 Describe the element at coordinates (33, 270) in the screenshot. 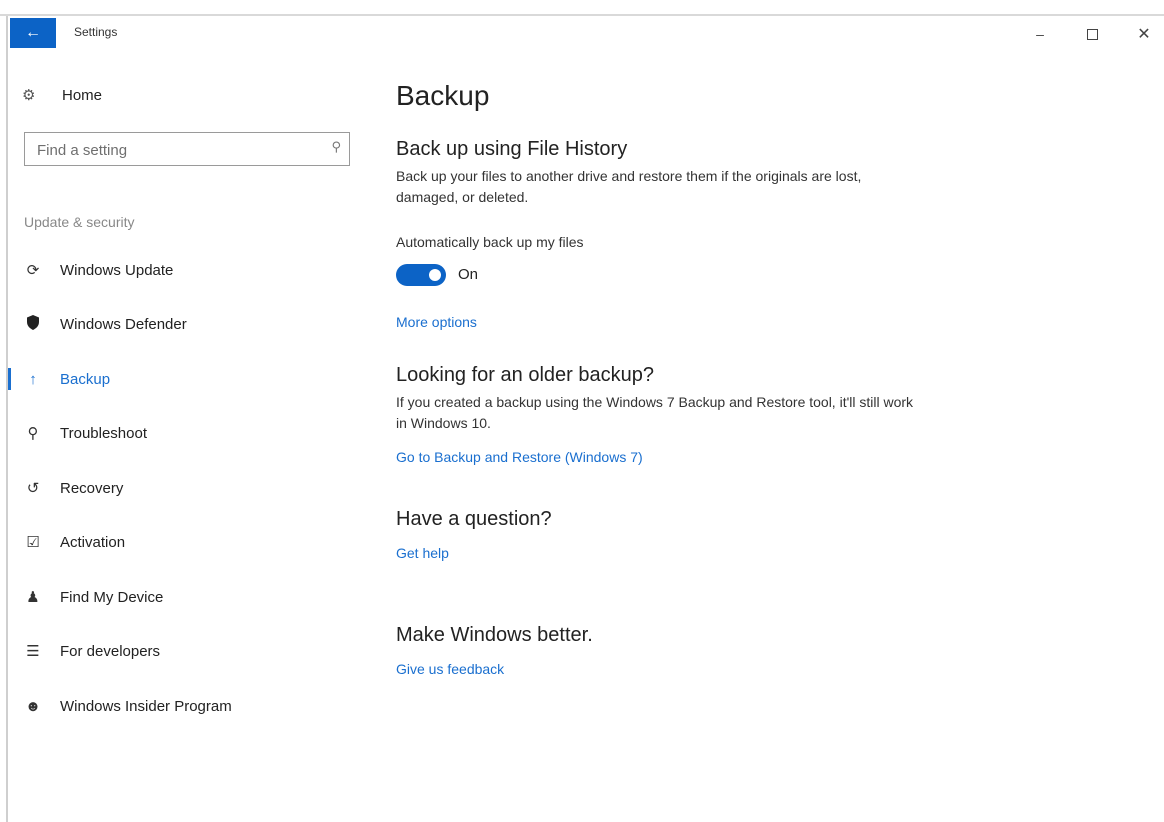

I see `refresh-icon: ⟳` at that location.